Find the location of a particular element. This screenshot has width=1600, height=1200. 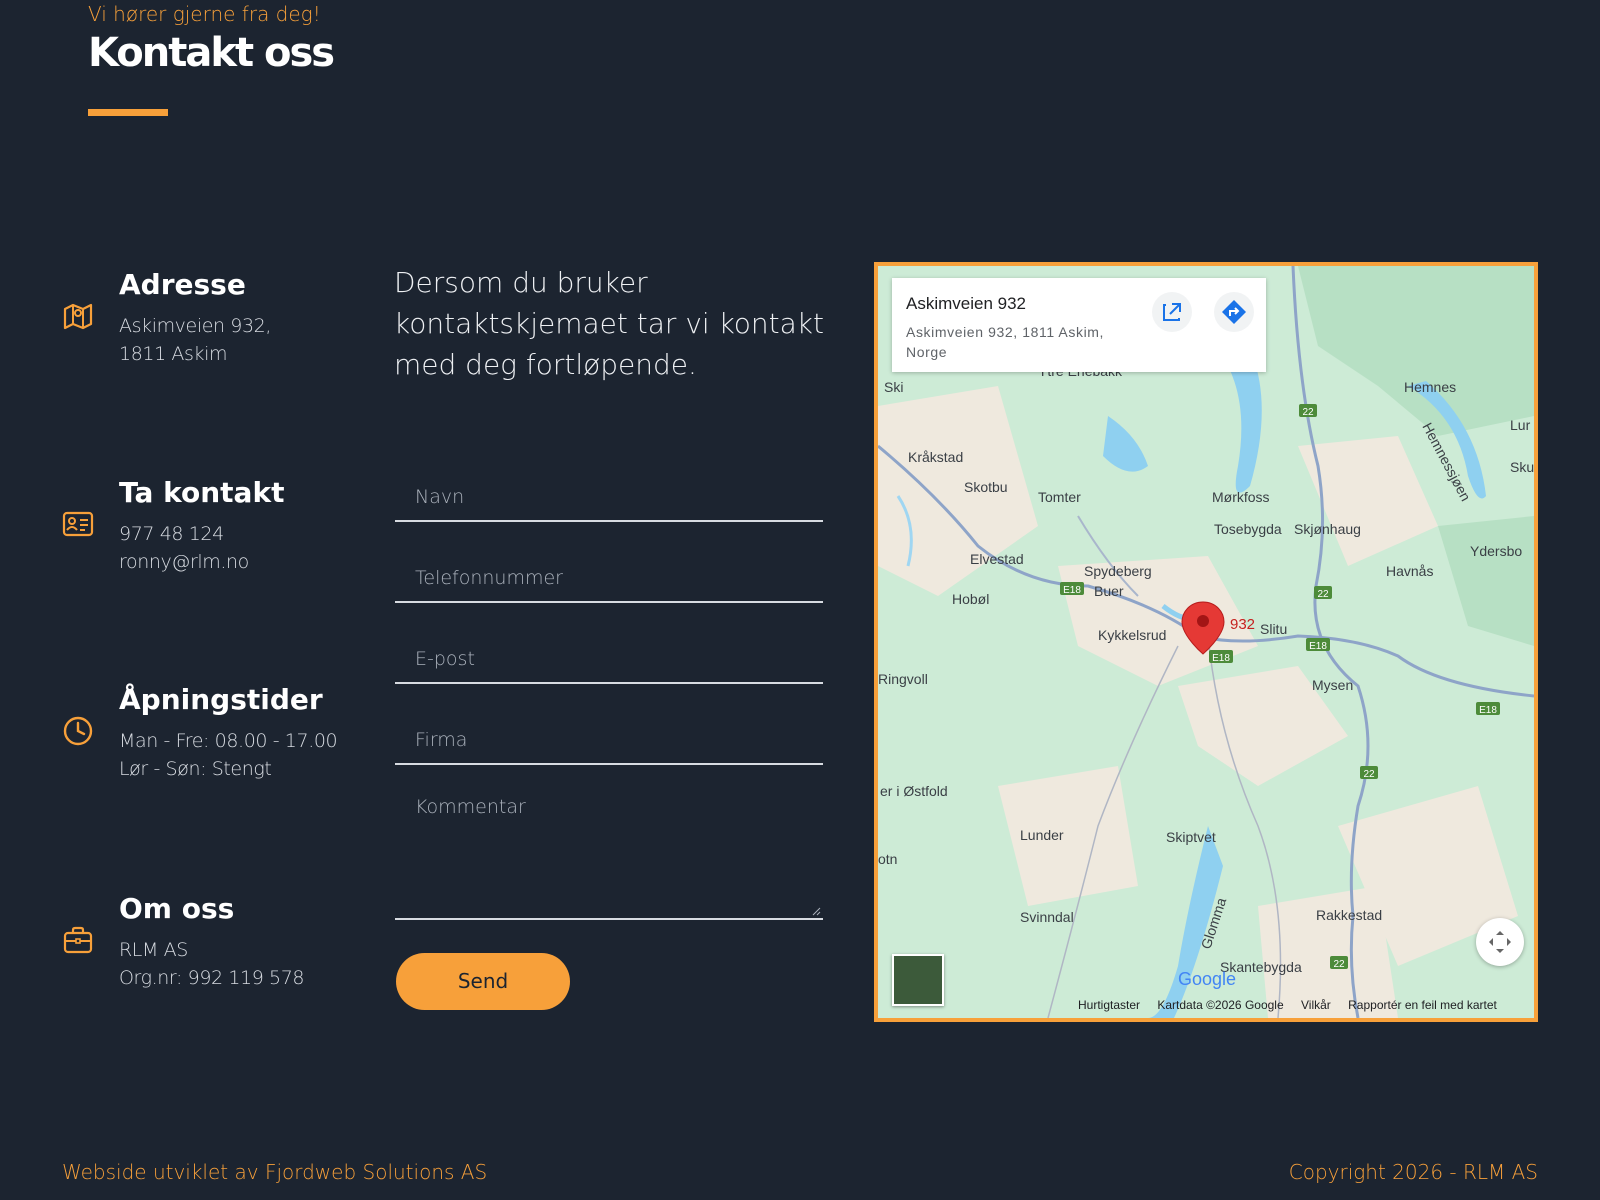

map-label: Ski is located at coordinates (893, 387).